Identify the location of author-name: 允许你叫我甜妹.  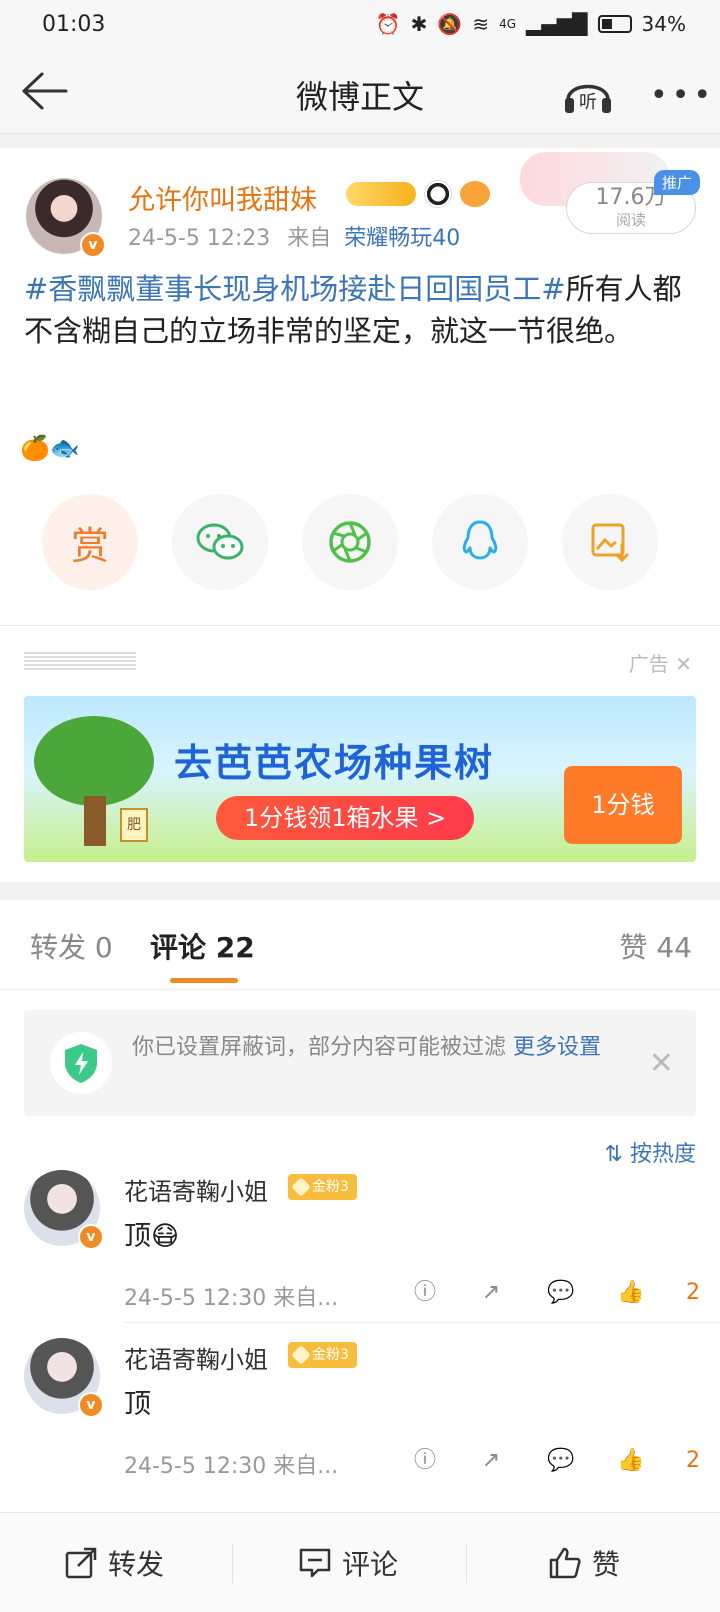
(222, 197).